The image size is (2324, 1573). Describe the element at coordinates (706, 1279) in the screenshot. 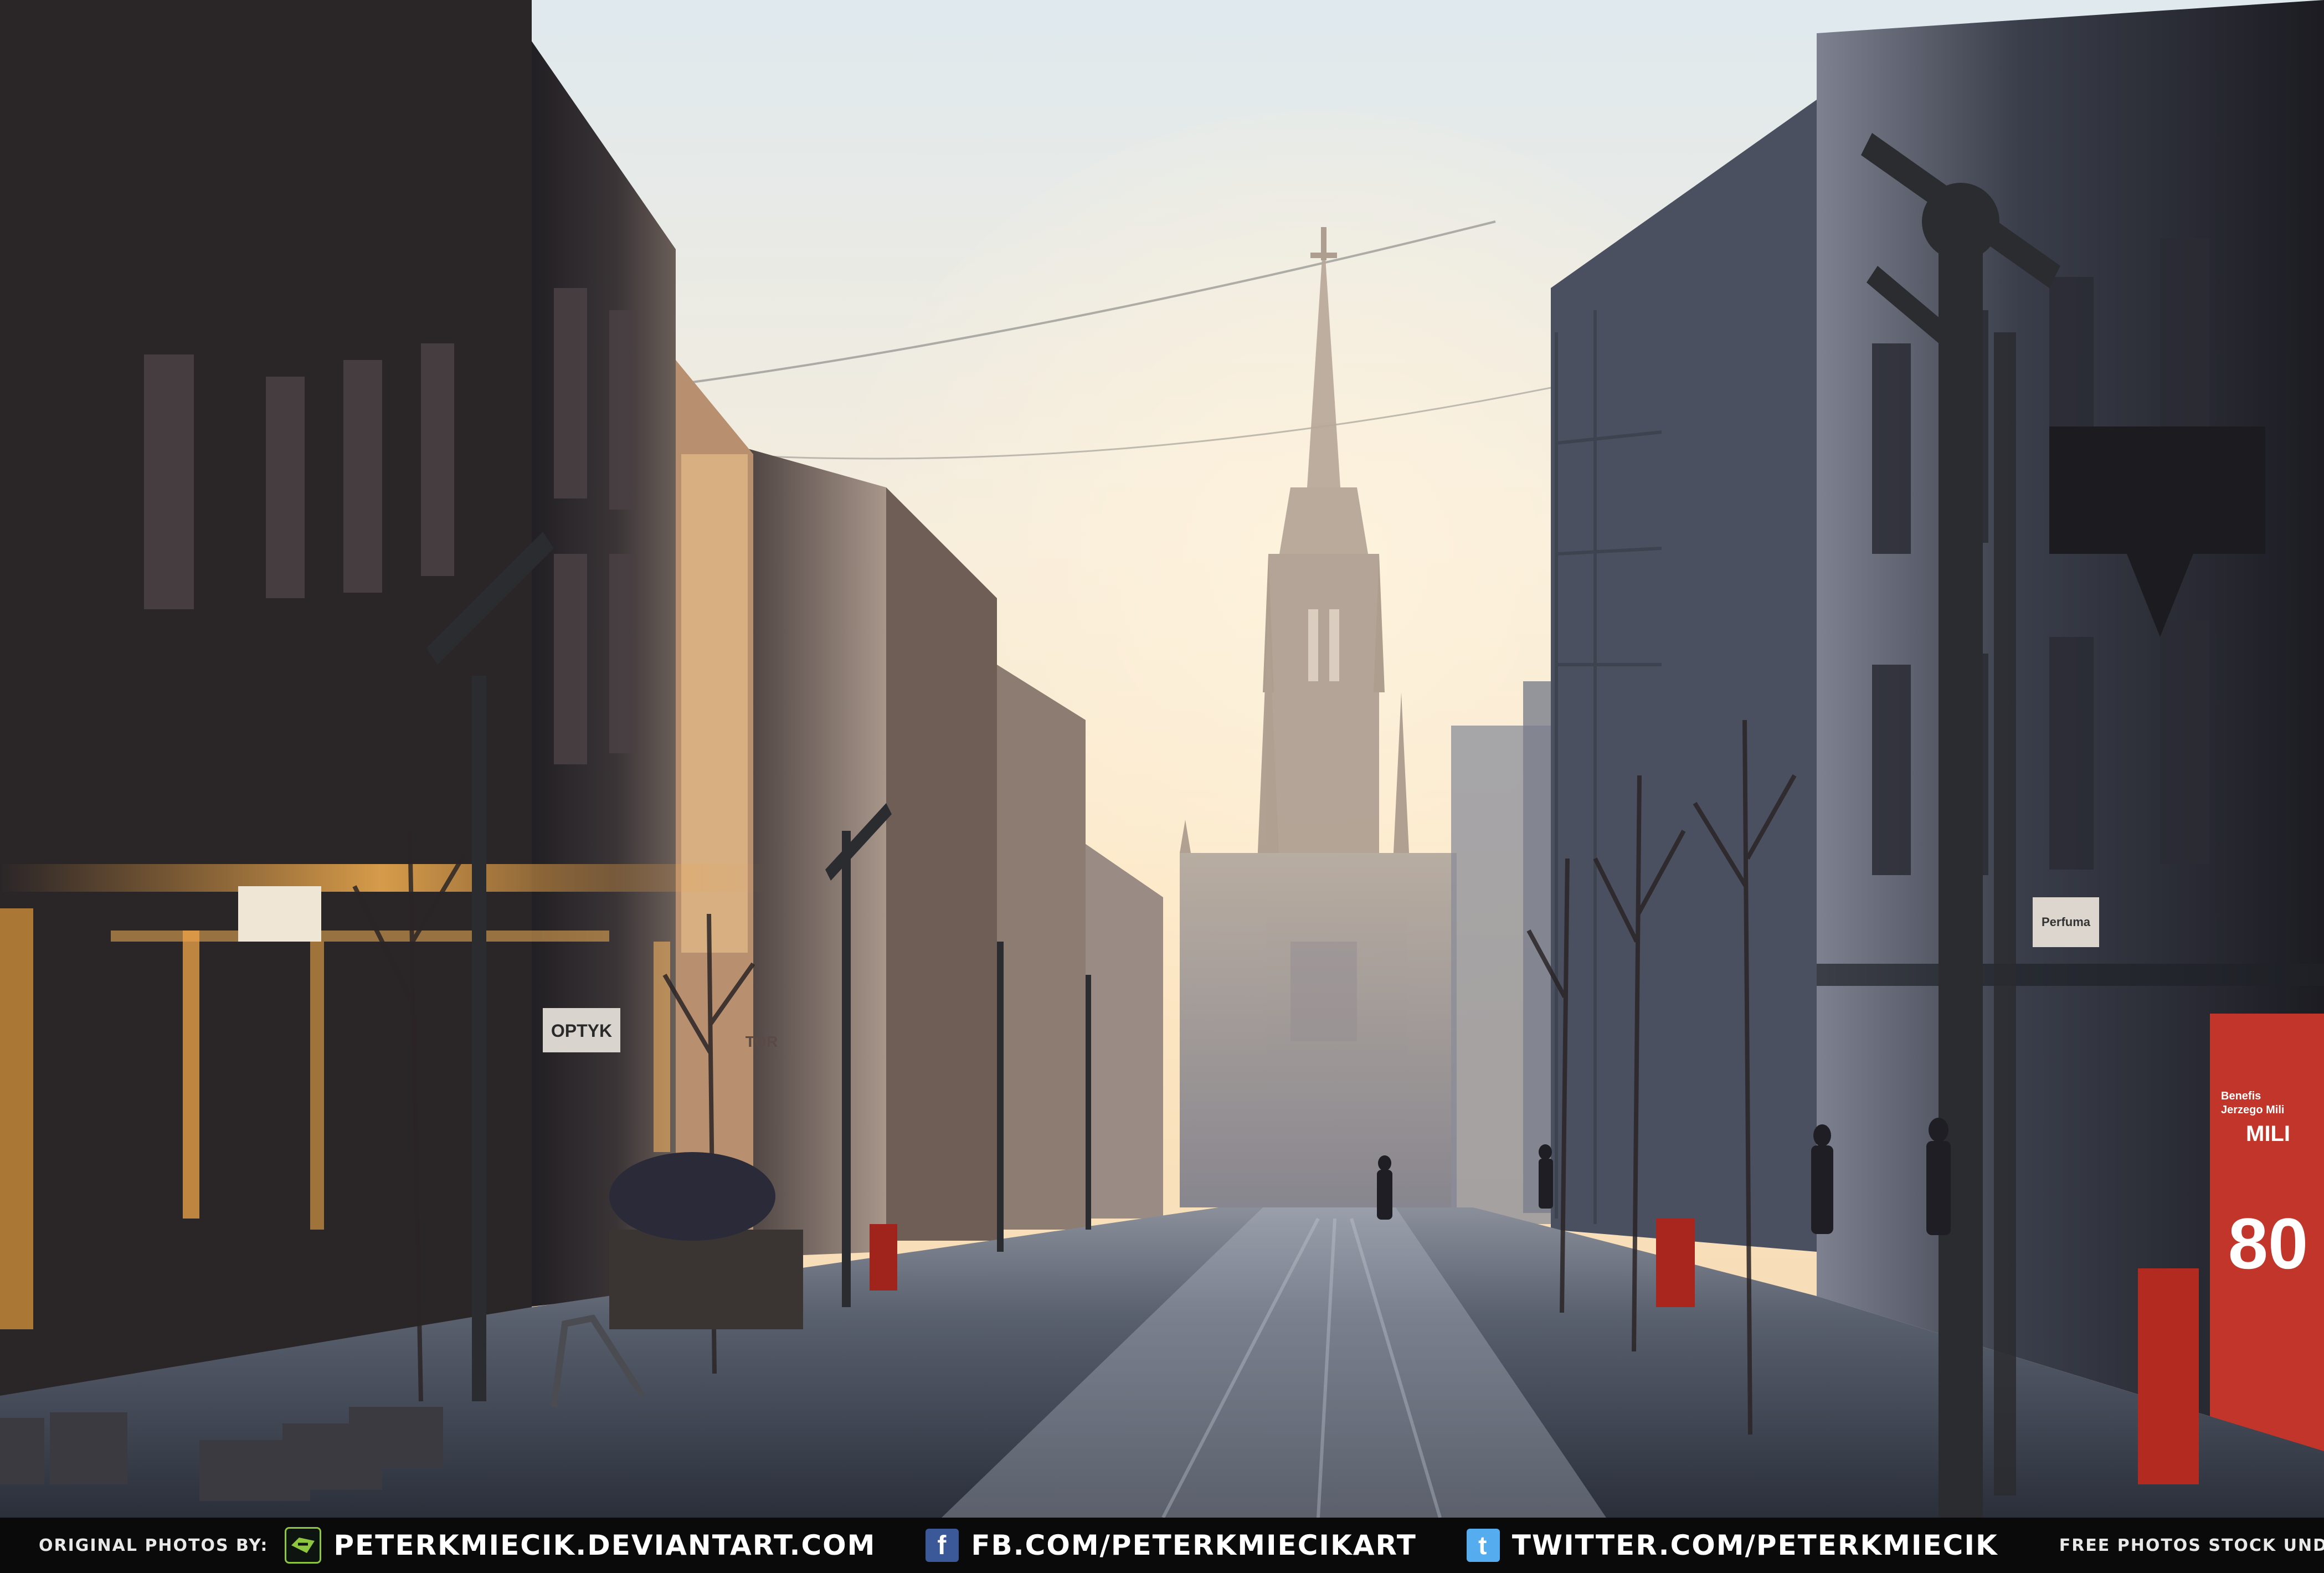

I see `dumpster` at that location.